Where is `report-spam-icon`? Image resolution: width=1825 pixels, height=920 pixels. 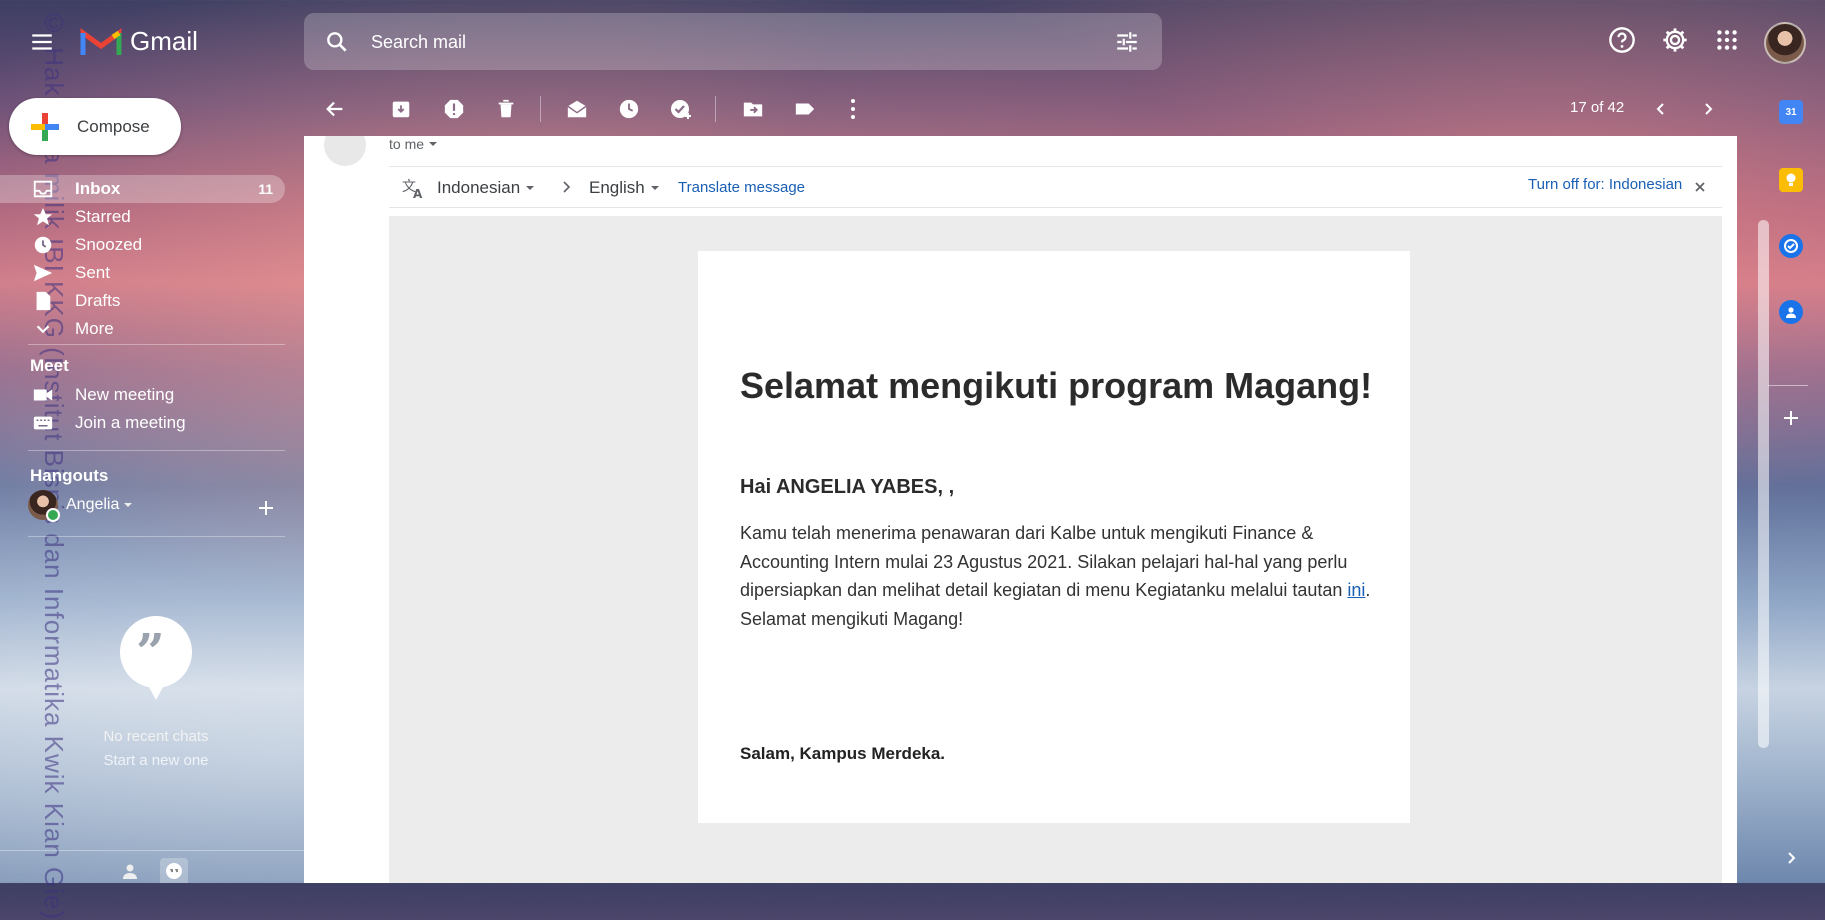 report-spam-icon is located at coordinates (454, 109).